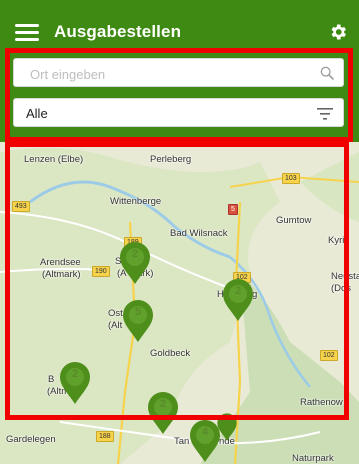 The image size is (359, 469). I want to click on map-label: Gardelegen, so click(31, 439).